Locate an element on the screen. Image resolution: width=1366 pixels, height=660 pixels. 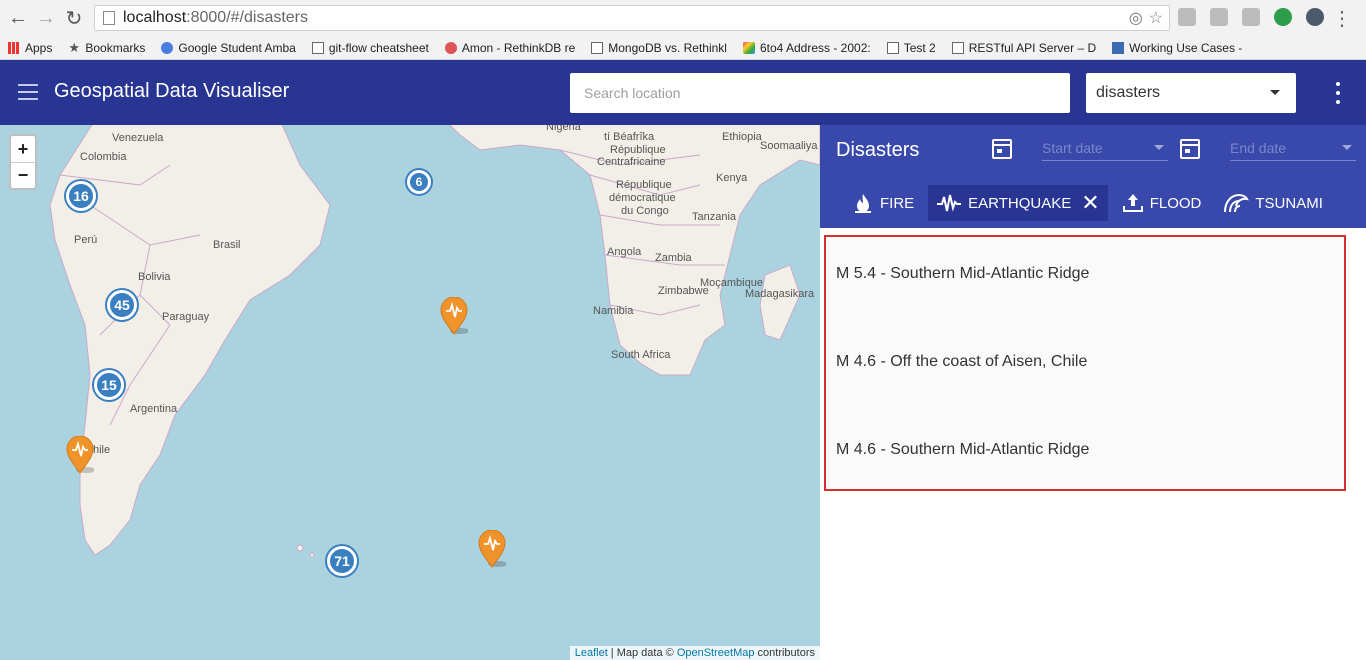
more-vert-icon is located at coordinates (1338, 93).